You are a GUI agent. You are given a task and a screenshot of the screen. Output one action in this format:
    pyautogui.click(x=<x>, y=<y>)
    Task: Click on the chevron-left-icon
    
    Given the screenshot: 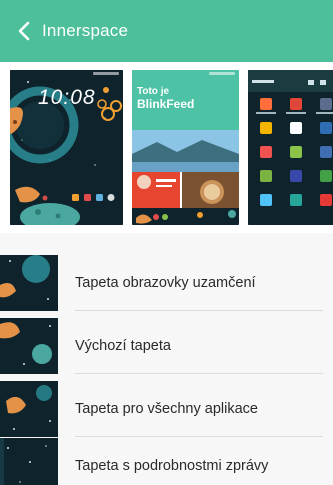 What is the action you would take?
    pyautogui.click(x=24, y=31)
    